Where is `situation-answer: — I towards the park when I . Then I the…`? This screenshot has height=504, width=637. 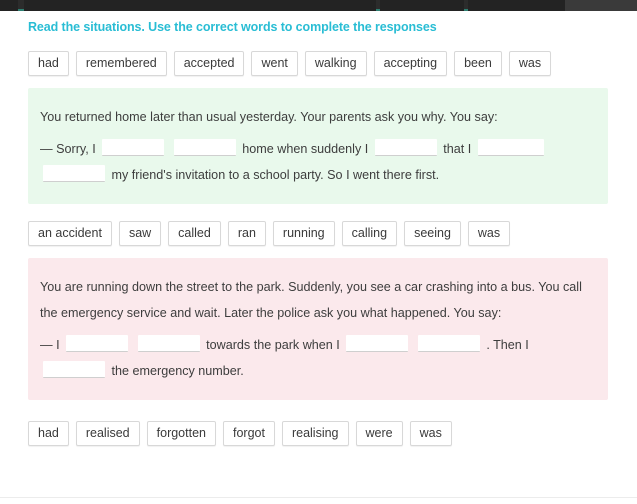 situation-answer: — I towards the park when I . Then I the… is located at coordinates (315, 358).